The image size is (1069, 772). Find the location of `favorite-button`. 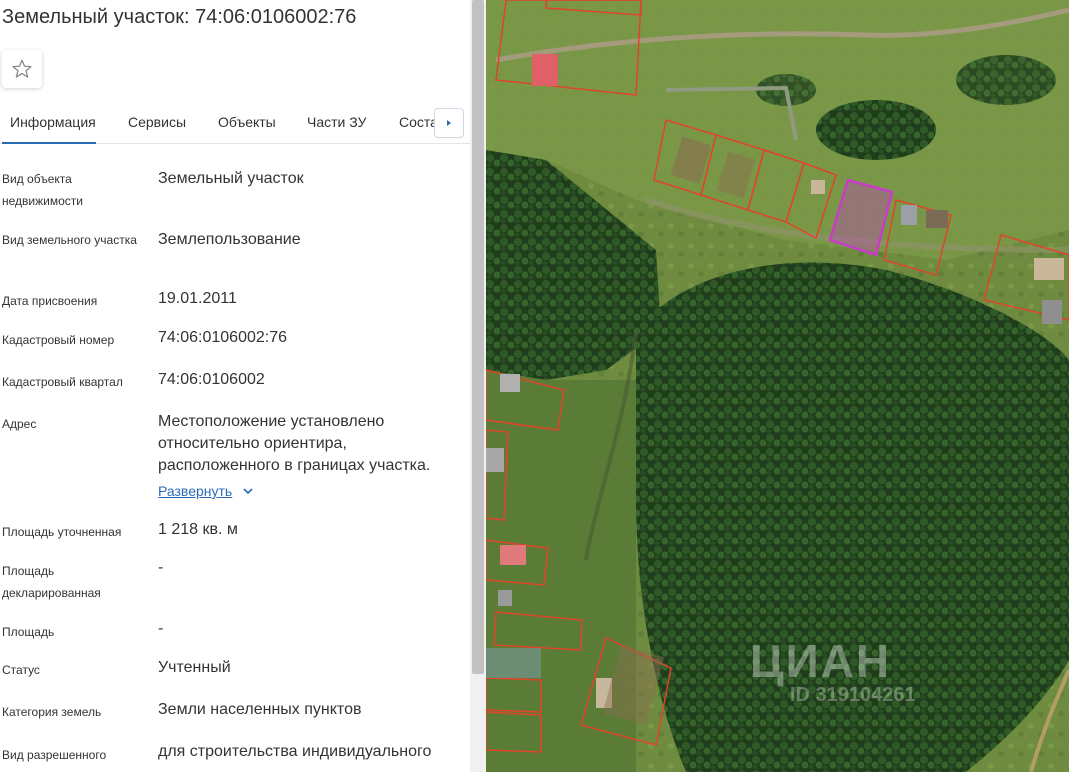

favorite-button is located at coordinates (22, 69).